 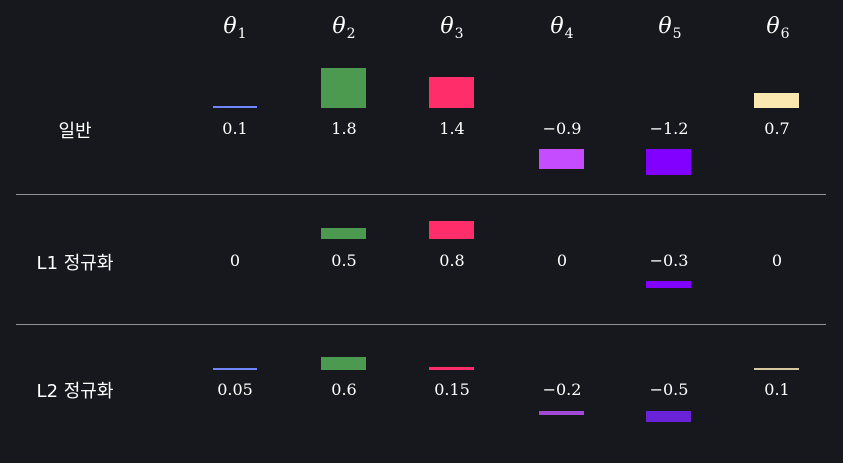 I want to click on value-label: −1.2, so click(x=669, y=128).